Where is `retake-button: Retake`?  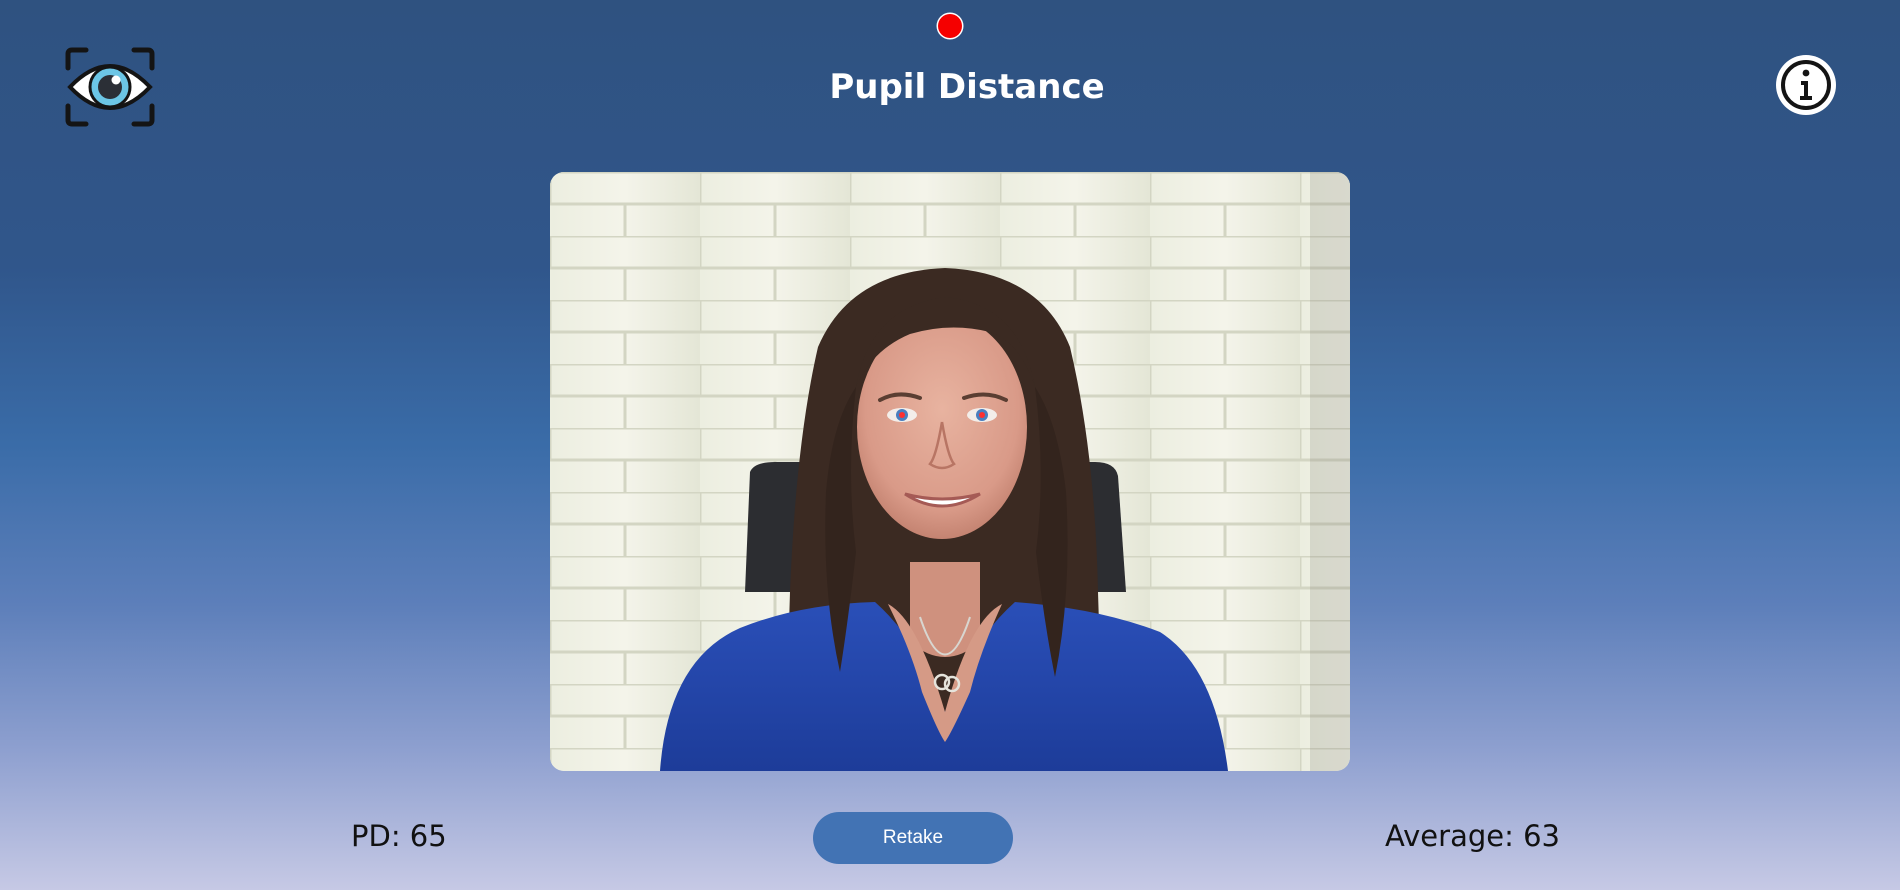 retake-button: Retake is located at coordinates (913, 838).